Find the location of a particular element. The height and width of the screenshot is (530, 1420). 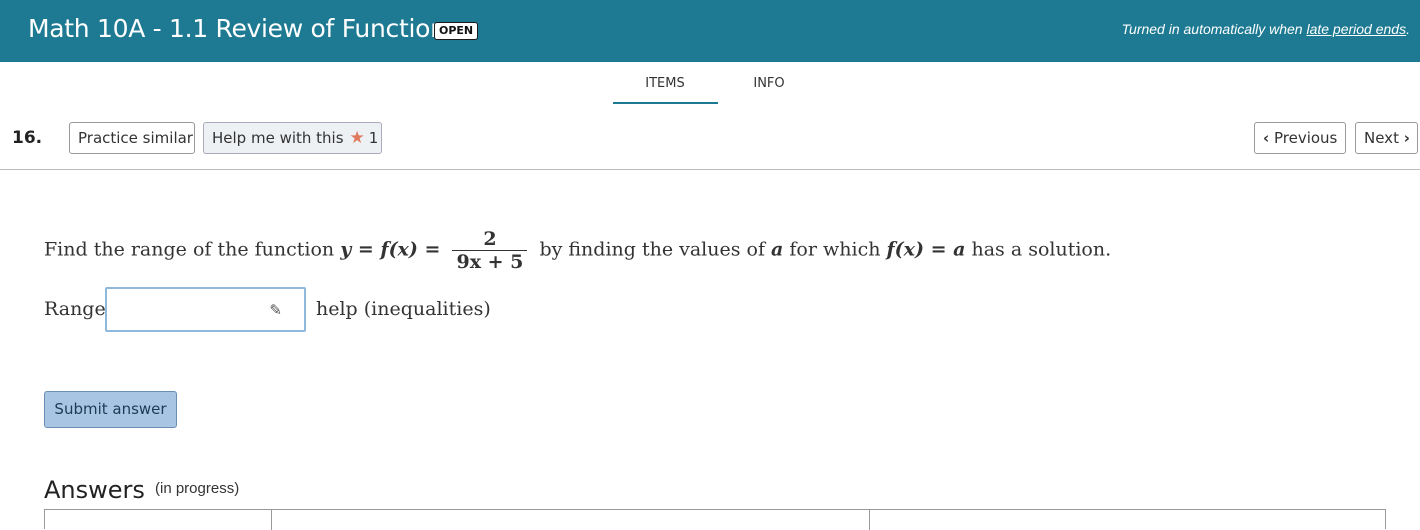

turnin-suffix: . is located at coordinates (1408, 29).